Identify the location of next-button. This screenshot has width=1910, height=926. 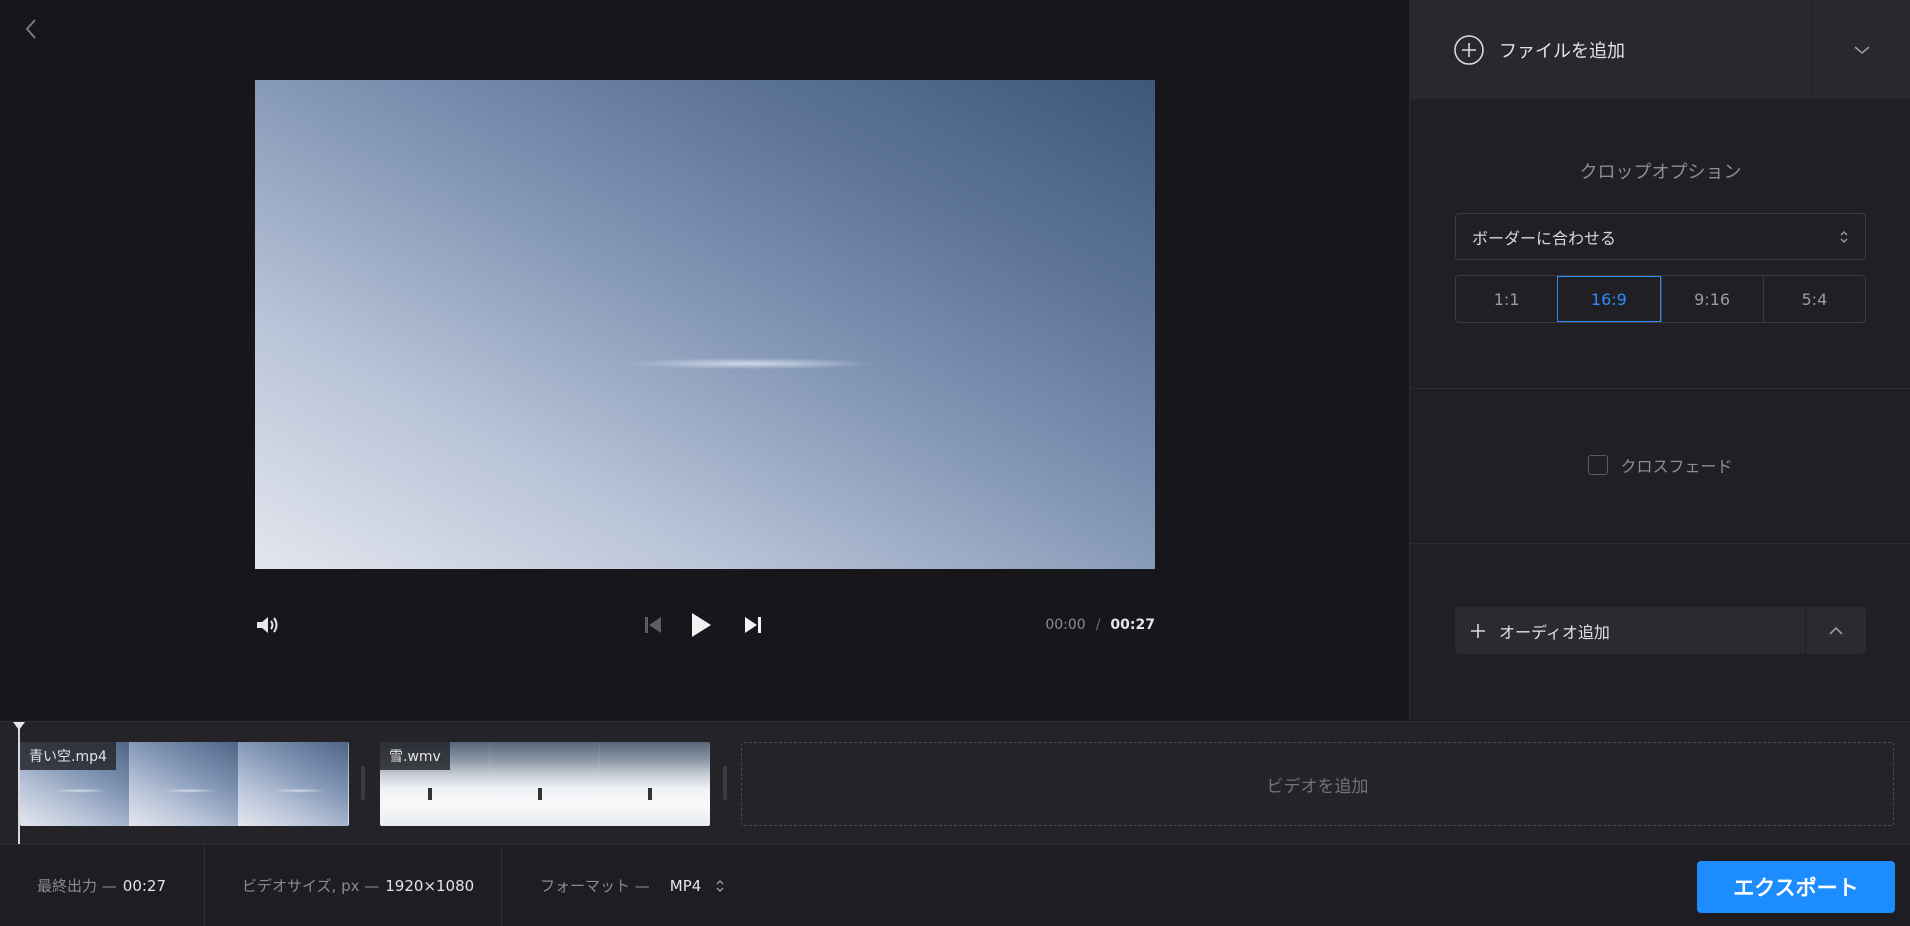
(753, 625).